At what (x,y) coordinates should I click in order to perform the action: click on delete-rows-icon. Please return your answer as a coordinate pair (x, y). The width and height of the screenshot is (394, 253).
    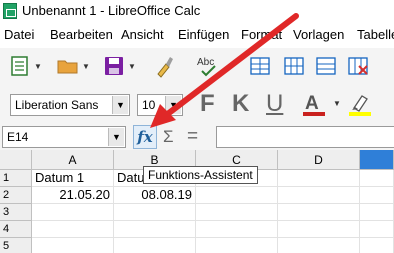
    Looking at the image, I should click on (326, 66).